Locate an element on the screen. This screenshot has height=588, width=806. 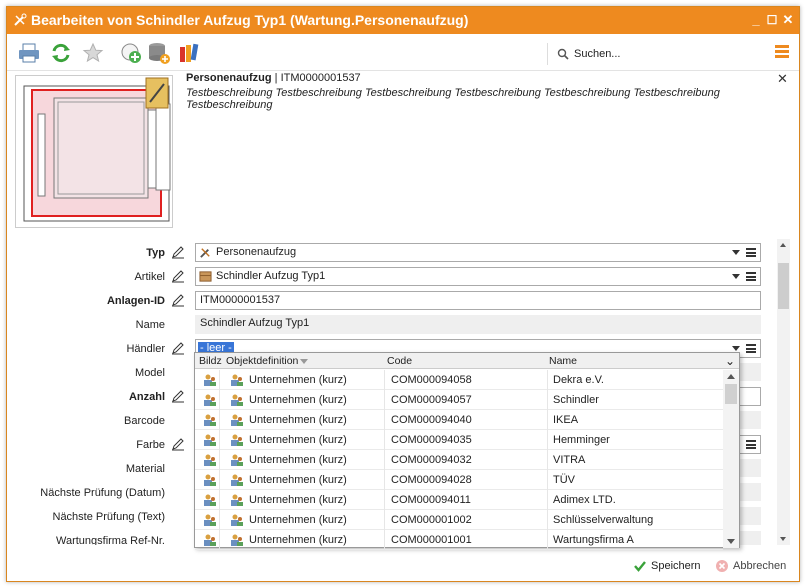
sort-icon is located at coordinates (304, 361).